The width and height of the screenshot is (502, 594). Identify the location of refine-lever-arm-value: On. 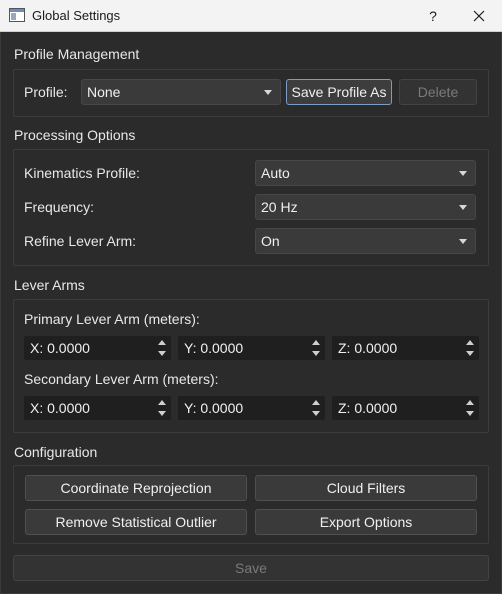
(270, 241).